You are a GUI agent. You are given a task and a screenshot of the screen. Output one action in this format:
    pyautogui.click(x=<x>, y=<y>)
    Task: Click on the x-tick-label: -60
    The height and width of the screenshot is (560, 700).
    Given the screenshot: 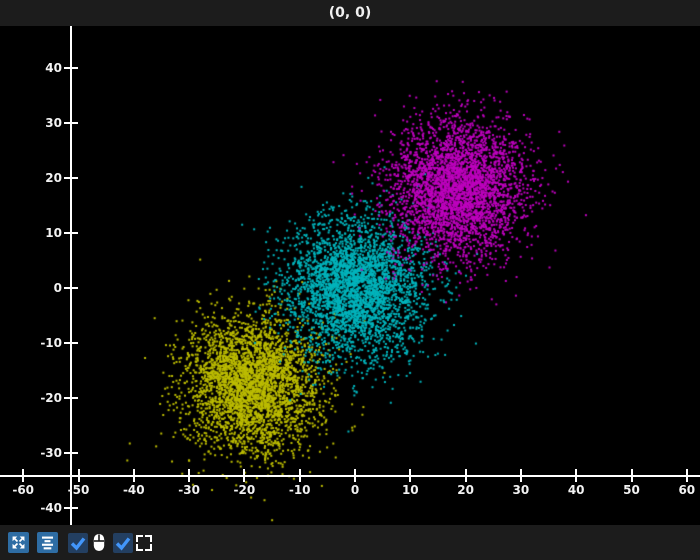 What is the action you would take?
    pyautogui.click(x=23, y=490)
    